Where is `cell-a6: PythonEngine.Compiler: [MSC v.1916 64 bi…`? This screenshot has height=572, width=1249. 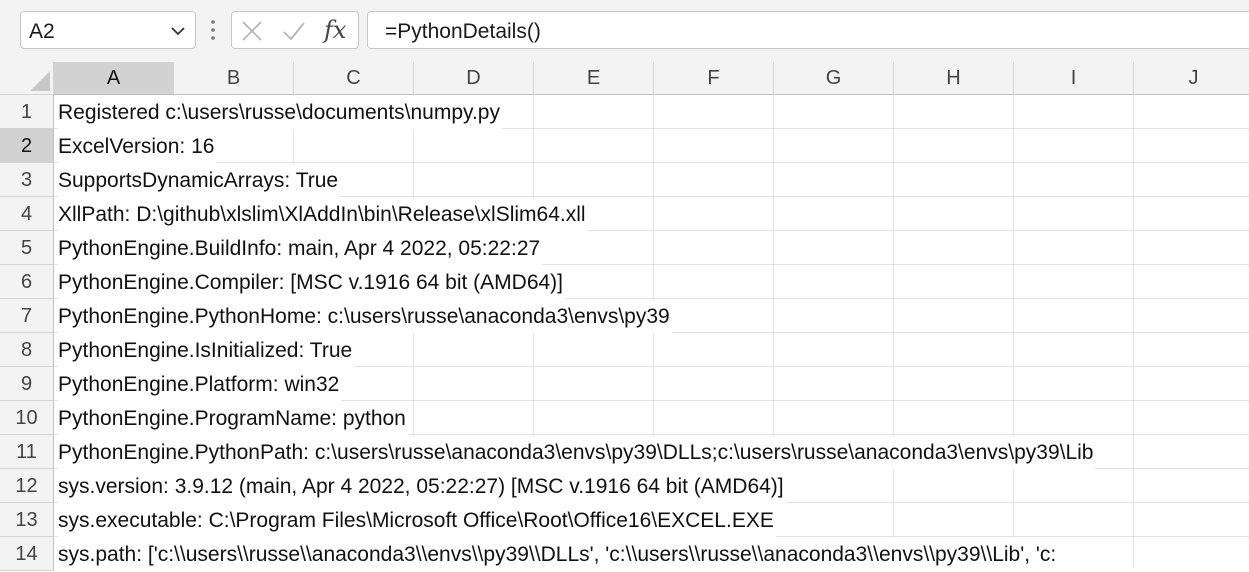
cell-a6: PythonEngine.Compiler: [MSC v.1916 64 bi… is located at coordinates (312, 283).